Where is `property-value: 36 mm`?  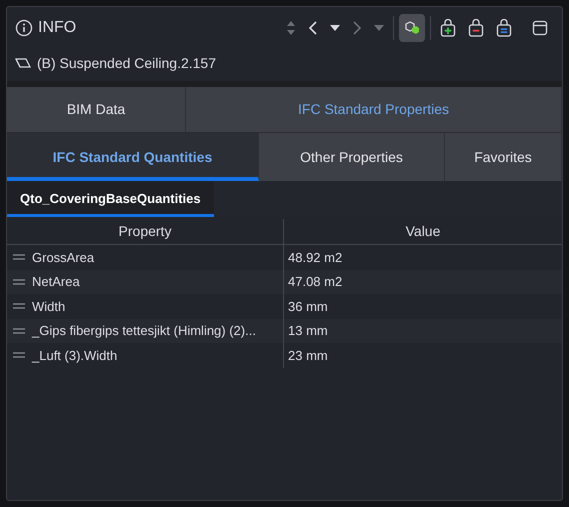
property-value: 36 mm is located at coordinates (308, 307).